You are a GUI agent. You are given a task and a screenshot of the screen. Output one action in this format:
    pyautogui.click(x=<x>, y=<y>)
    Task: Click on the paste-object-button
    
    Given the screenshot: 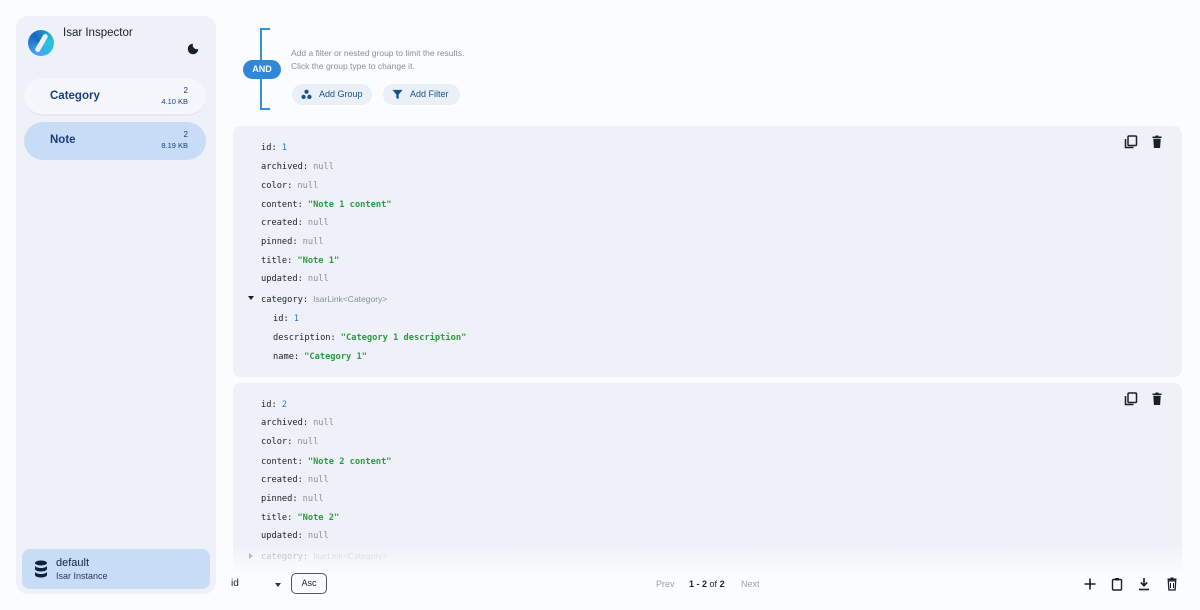 What is the action you would take?
    pyautogui.click(x=1117, y=584)
    